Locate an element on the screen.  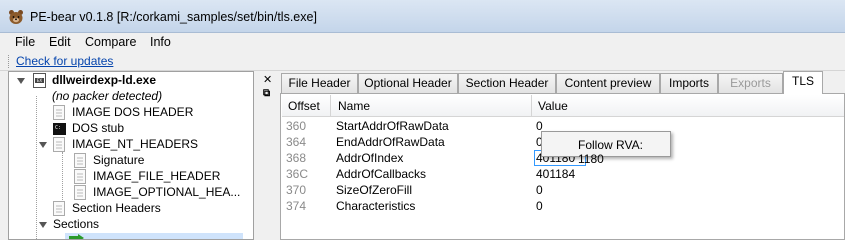
tree-item-label: Signature is located at coordinates (119, 160).